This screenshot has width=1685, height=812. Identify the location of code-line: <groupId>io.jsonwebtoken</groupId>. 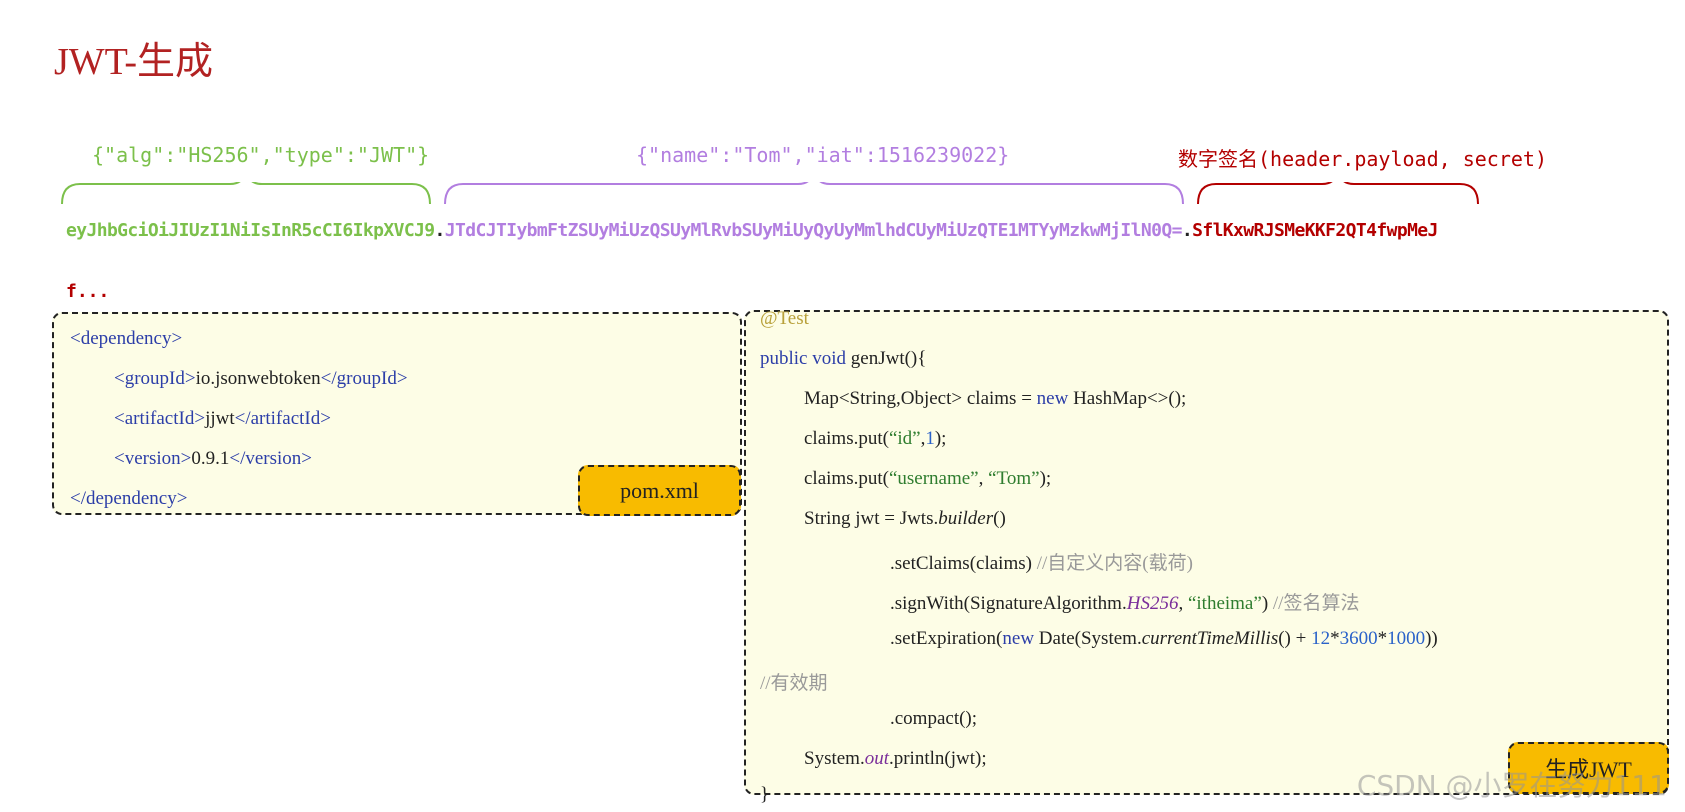
(261, 378).